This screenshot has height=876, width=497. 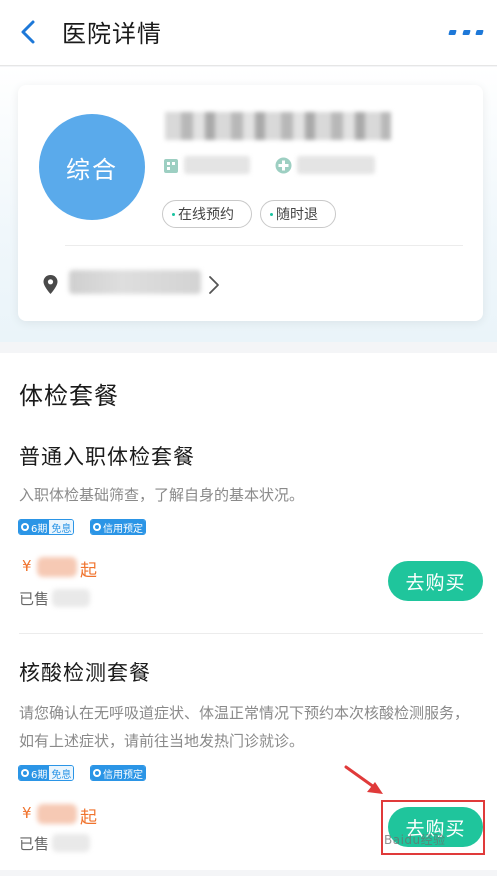 I want to click on hospital-address-redacted, so click(x=135, y=282).